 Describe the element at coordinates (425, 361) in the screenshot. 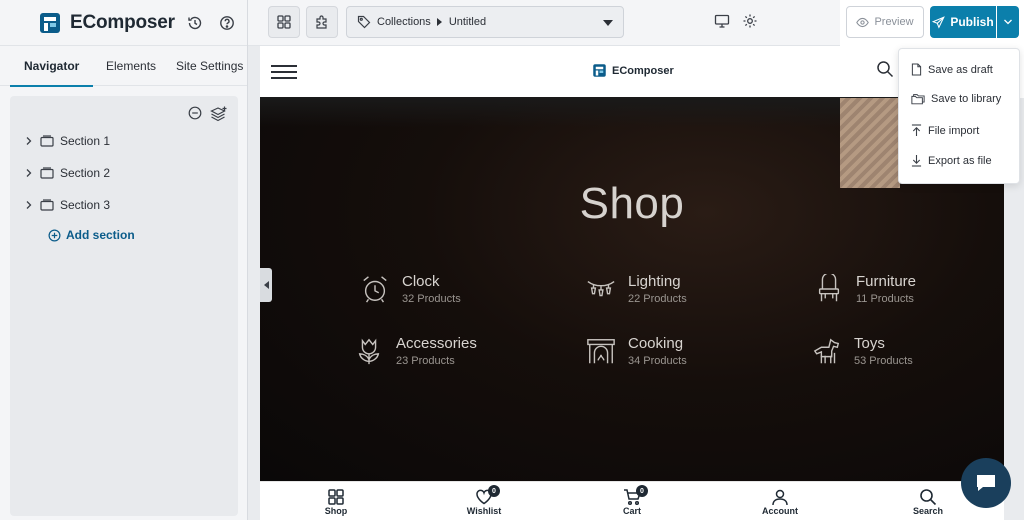

I see `category-count: 23 Products` at that location.